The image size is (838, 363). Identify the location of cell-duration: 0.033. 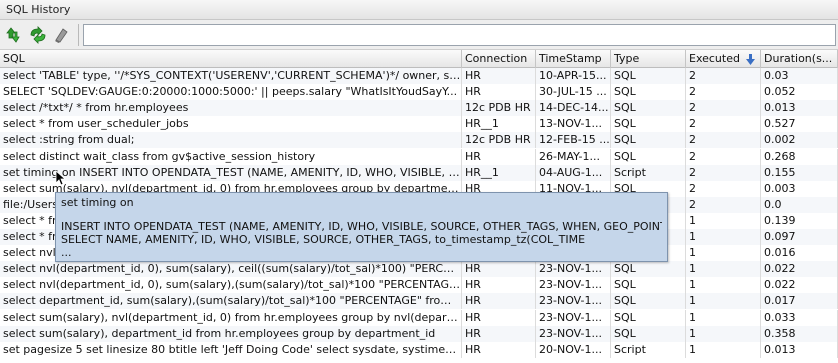
(799, 317).